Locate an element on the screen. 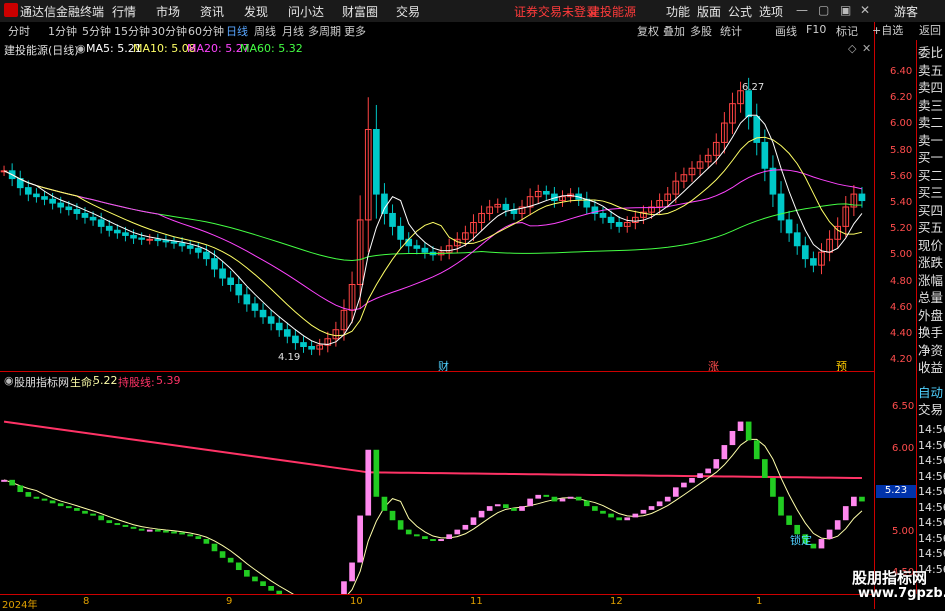 This screenshot has height=611, width=945. period-tab-30min: 30分钟 is located at coordinates (169, 31).